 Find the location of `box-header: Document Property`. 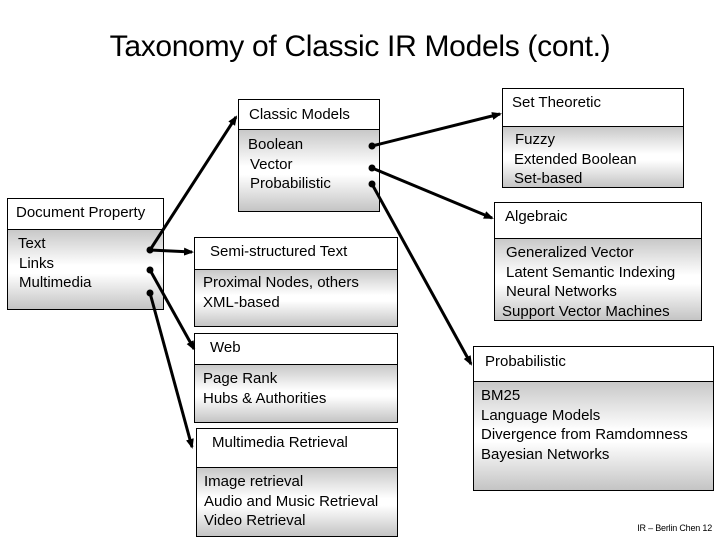

box-header: Document Property is located at coordinates (85, 214).